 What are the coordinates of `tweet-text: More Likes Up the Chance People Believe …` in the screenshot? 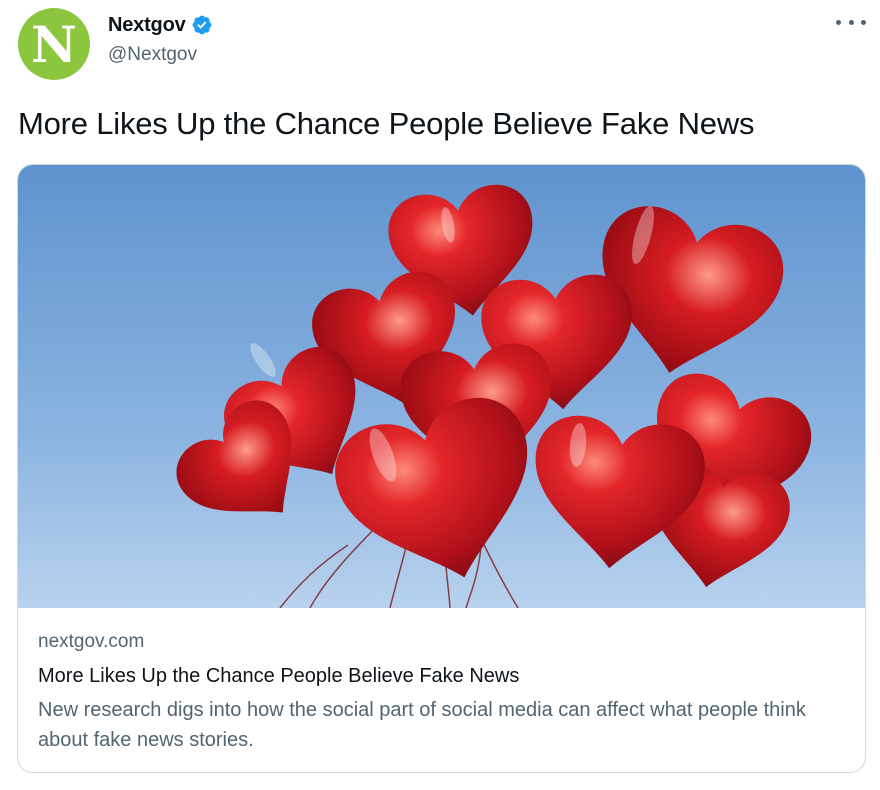 It's located at (386, 123).